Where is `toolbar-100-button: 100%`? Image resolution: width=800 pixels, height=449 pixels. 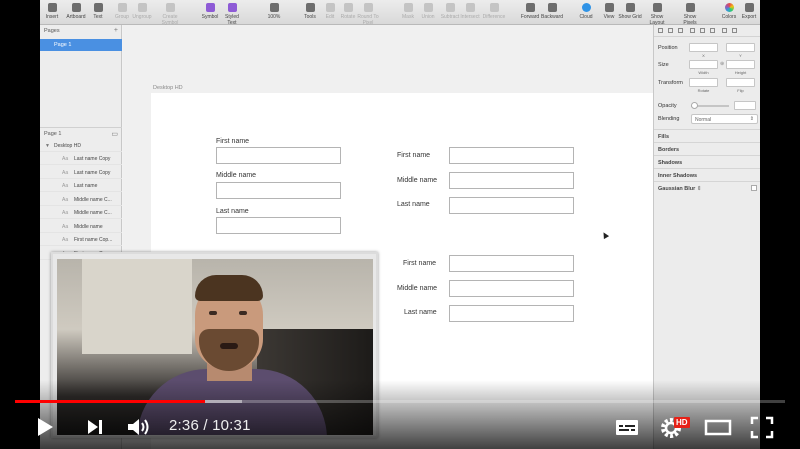
toolbar-100-button: 100% is located at coordinates (274, 11).